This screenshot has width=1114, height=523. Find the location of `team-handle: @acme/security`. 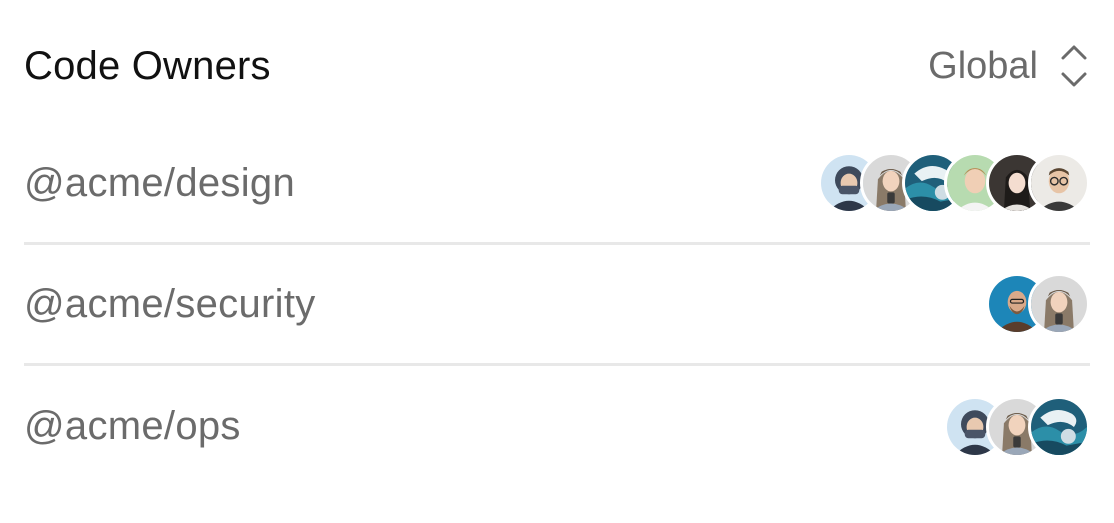

team-handle: @acme/security is located at coordinates (170, 303).